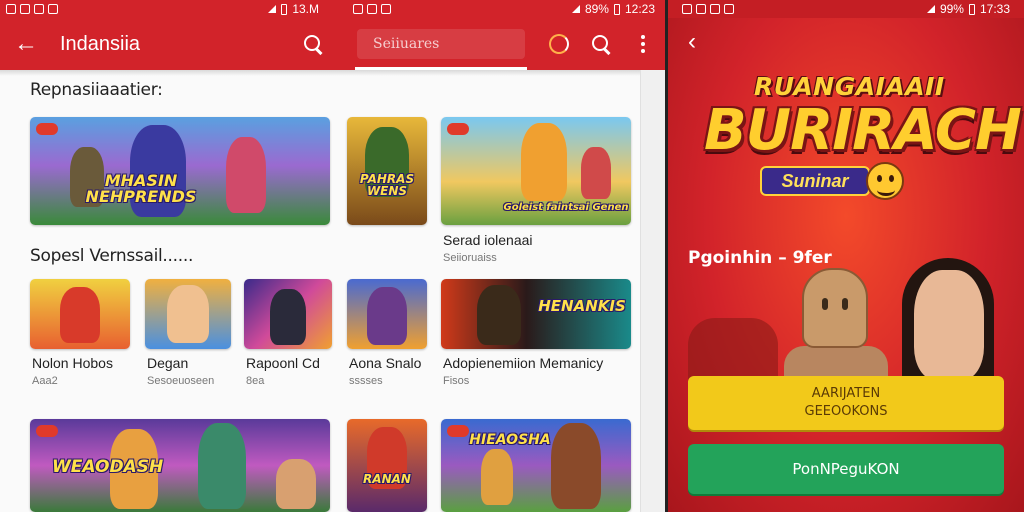 This screenshot has width=1024, height=512. Describe the element at coordinates (846, 411) in the screenshot. I see `primary-action-label-line2: GEEOOKONS` at that location.